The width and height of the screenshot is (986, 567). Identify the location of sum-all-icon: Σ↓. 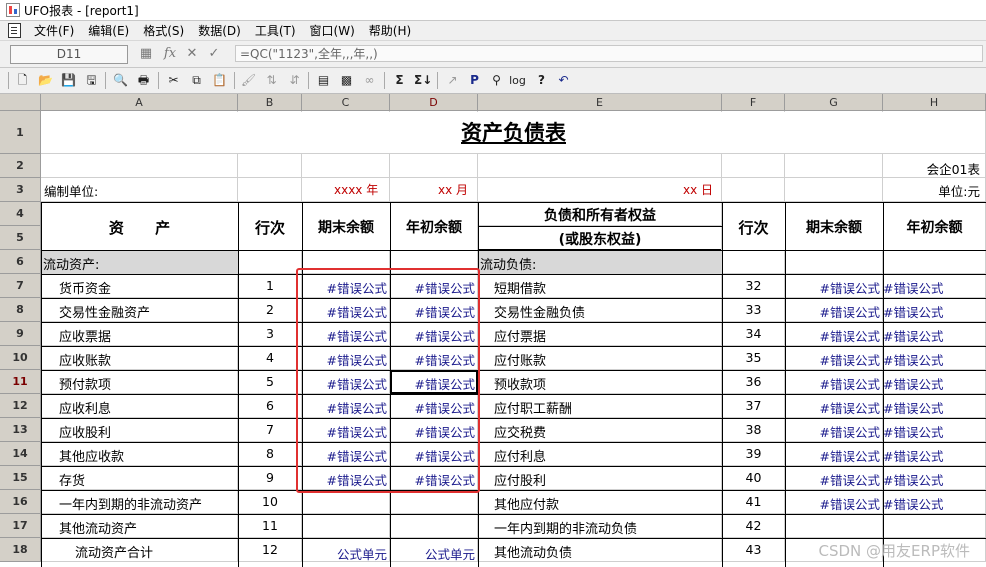
(423, 80).